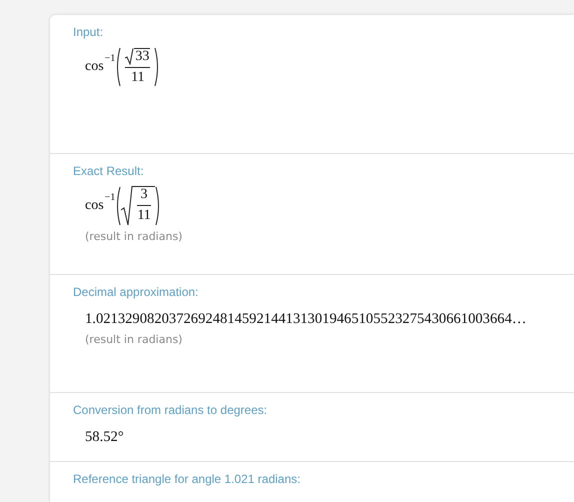  What do you see at coordinates (105, 437) in the screenshot?
I see `result-value: 58.52°` at bounding box center [105, 437].